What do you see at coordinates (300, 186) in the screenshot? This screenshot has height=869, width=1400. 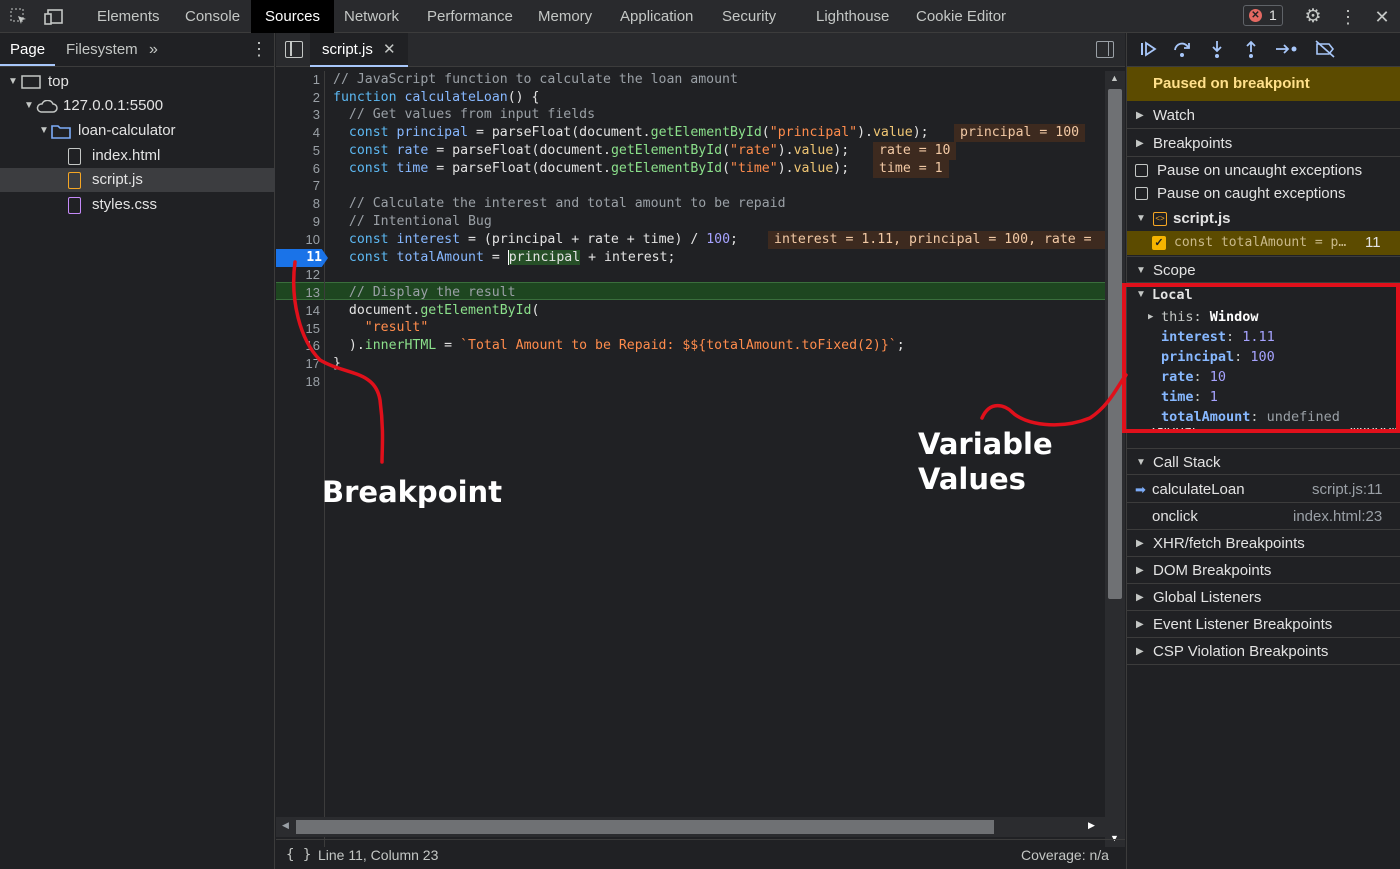 I see `line-number: 7` at bounding box center [300, 186].